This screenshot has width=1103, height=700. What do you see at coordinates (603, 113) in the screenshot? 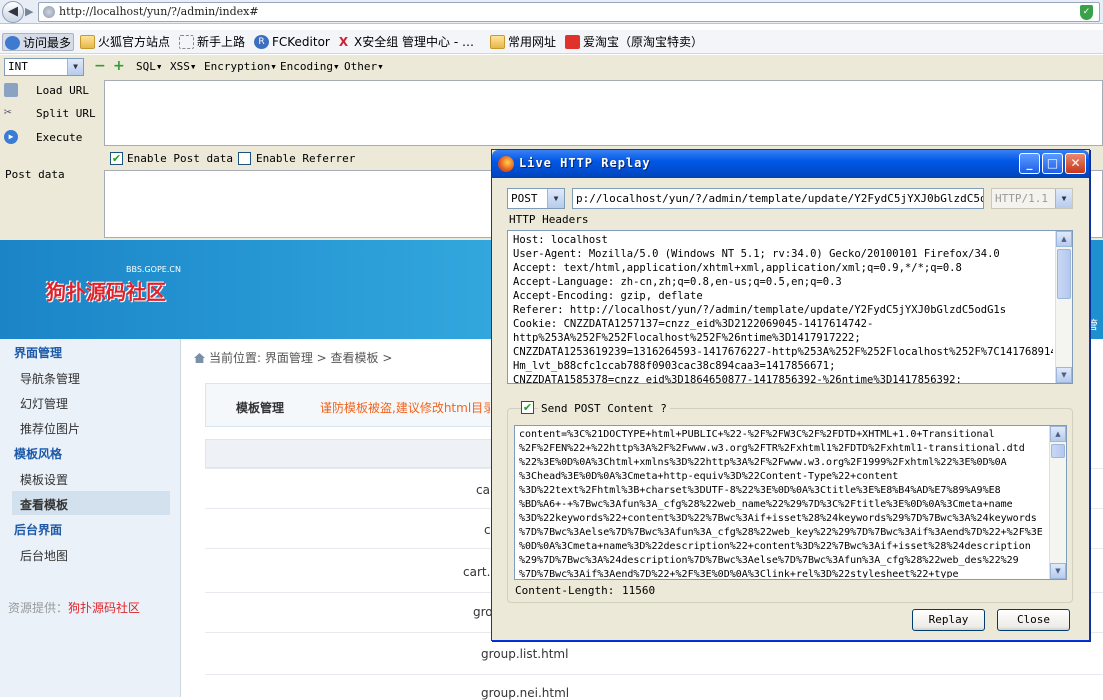
I see `url-textarea` at bounding box center [603, 113].